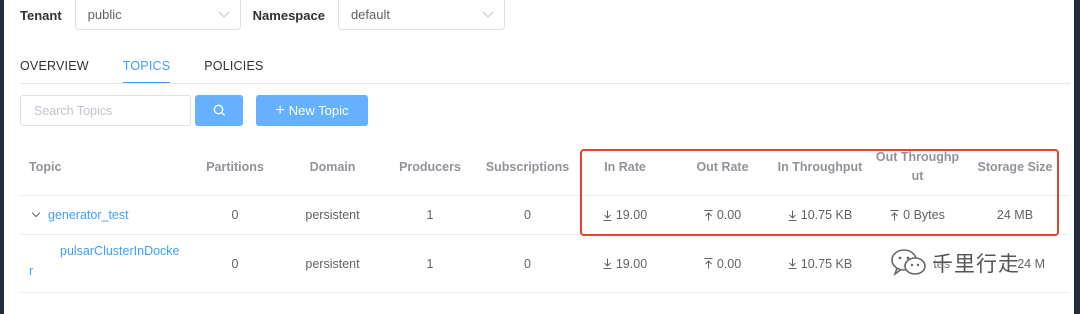 The height and width of the screenshot is (314, 1080). I want to click on column-header-out-throughput-line2: ut, so click(917, 176).